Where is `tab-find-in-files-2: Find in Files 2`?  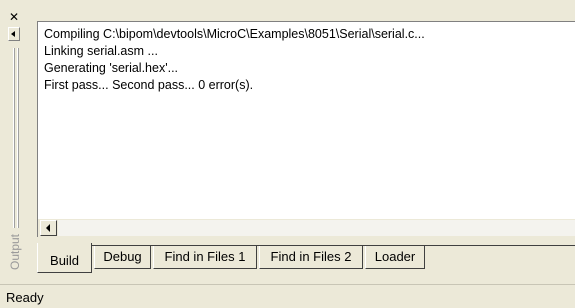
tab-find-in-files-2: Find in Files 2 is located at coordinates (311, 257).